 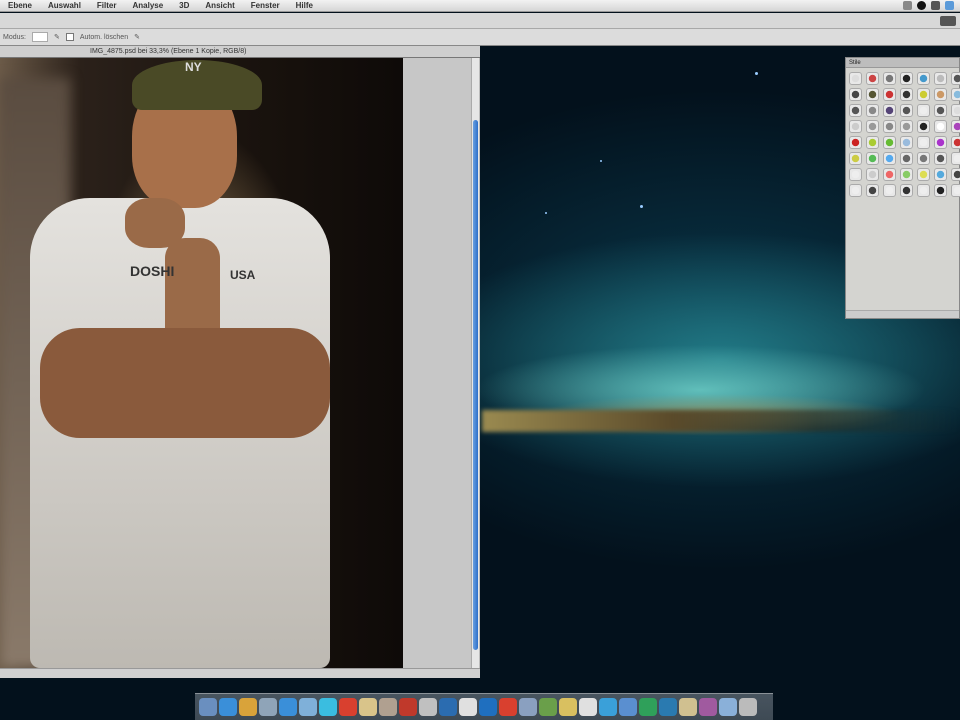 I want to click on brush-icon: ✎, so click(x=57, y=37).